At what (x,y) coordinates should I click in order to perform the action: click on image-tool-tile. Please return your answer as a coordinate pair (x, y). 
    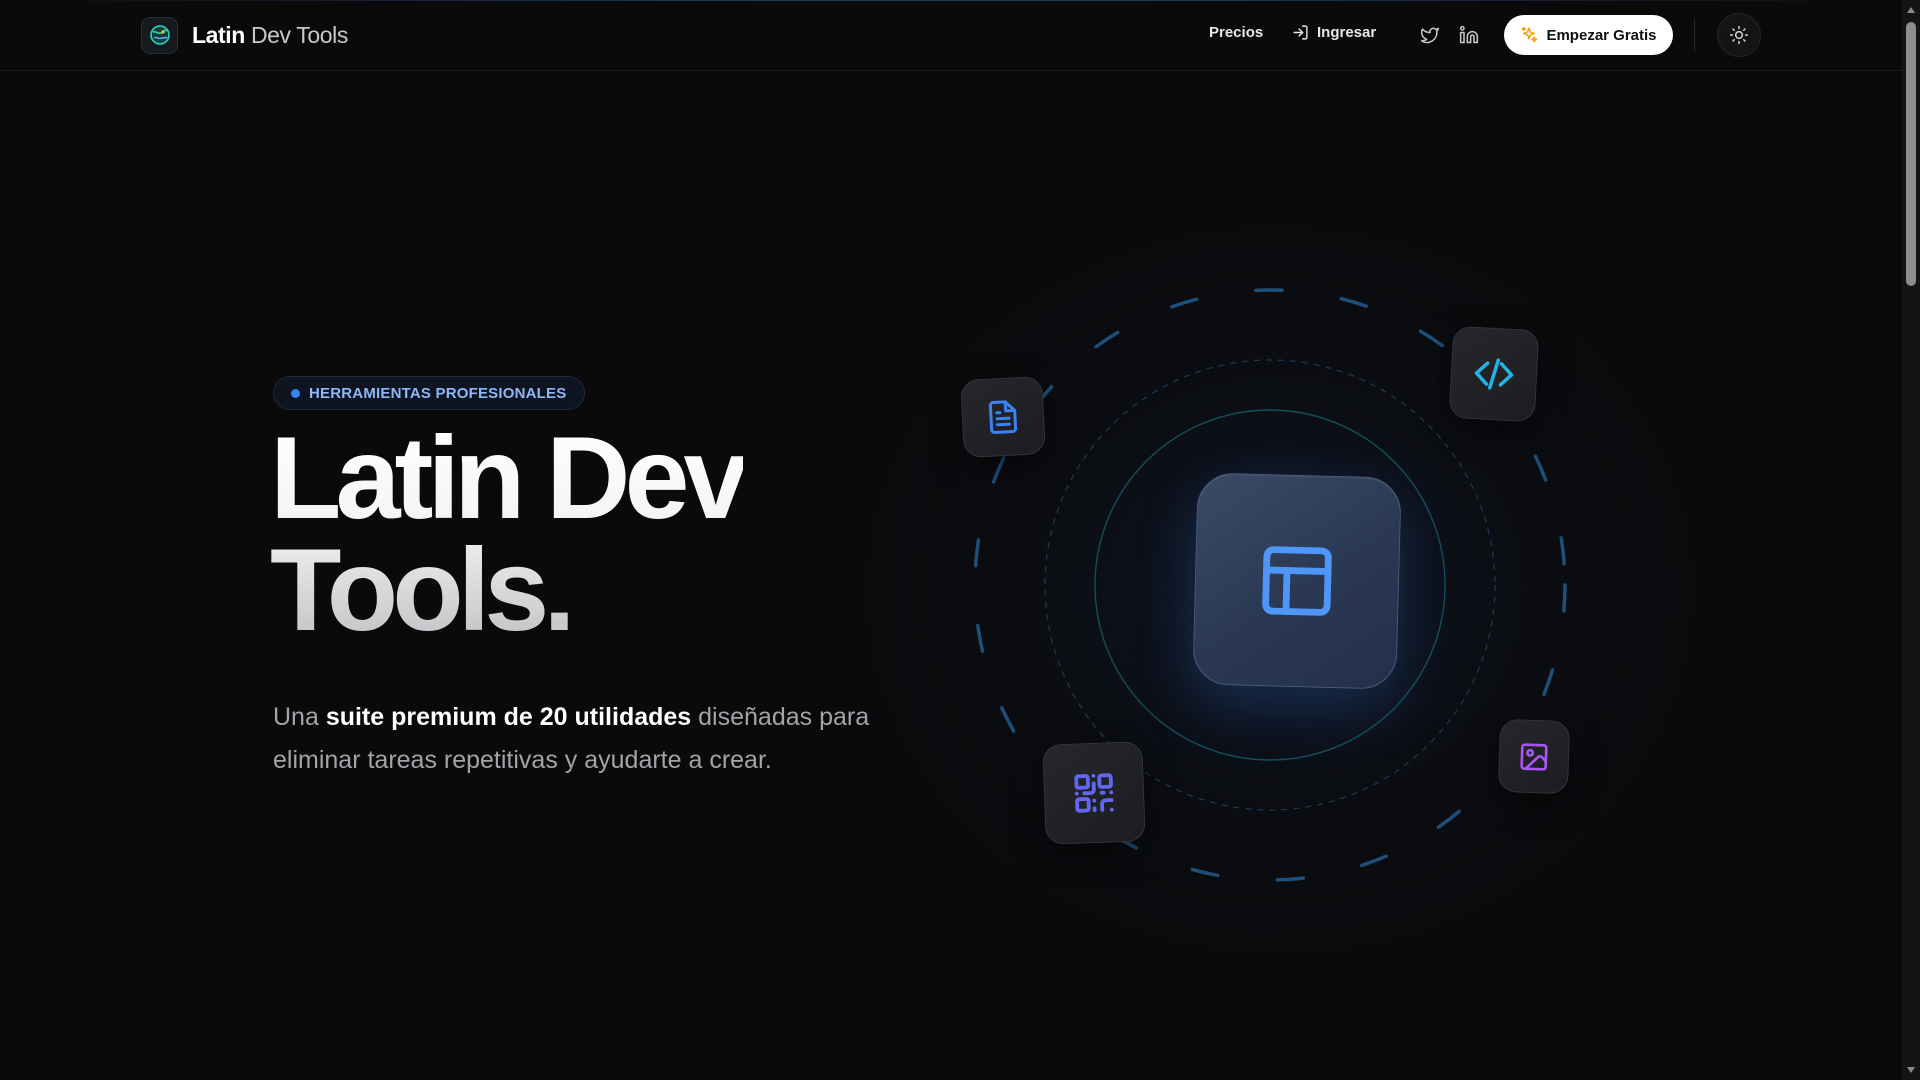
    Looking at the image, I should click on (1534, 756).